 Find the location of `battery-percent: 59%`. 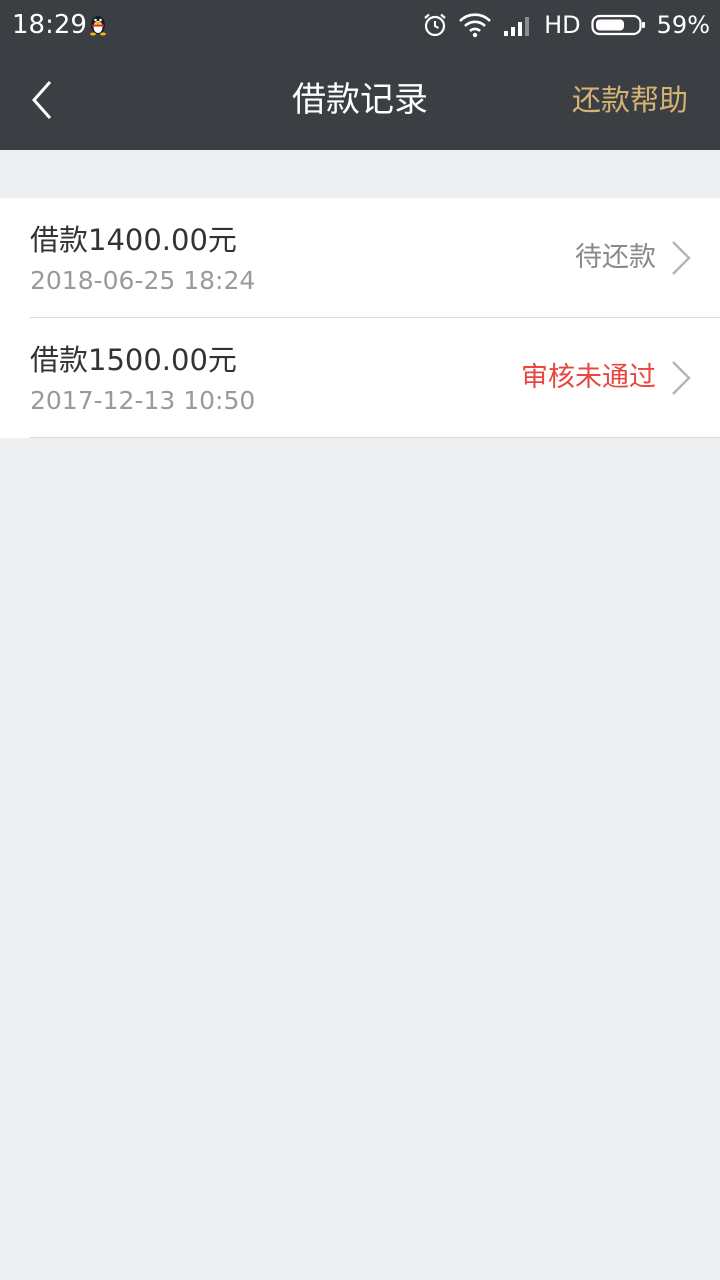

battery-percent: 59% is located at coordinates (683, 25).